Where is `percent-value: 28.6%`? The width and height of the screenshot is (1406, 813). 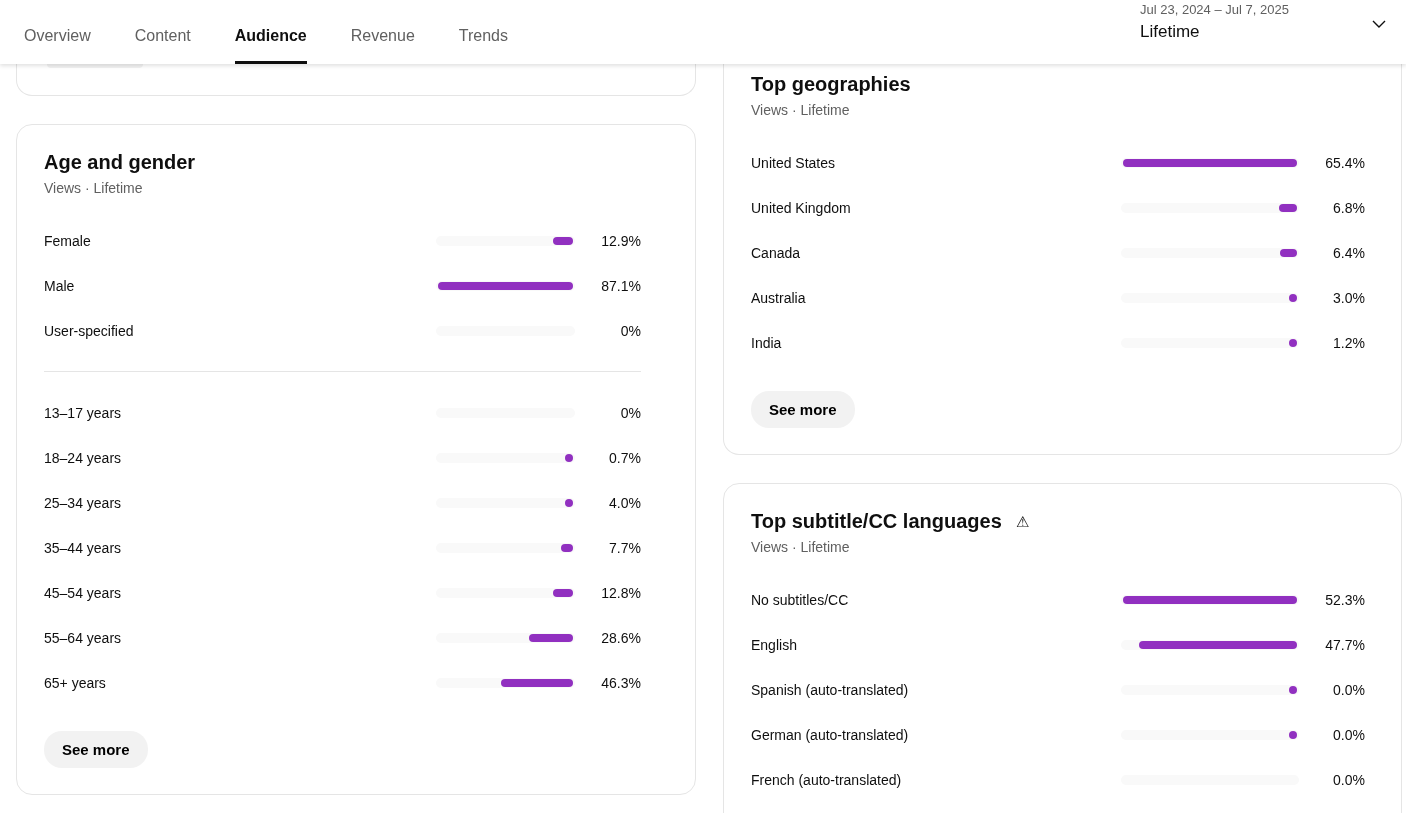 percent-value: 28.6% is located at coordinates (620, 637).